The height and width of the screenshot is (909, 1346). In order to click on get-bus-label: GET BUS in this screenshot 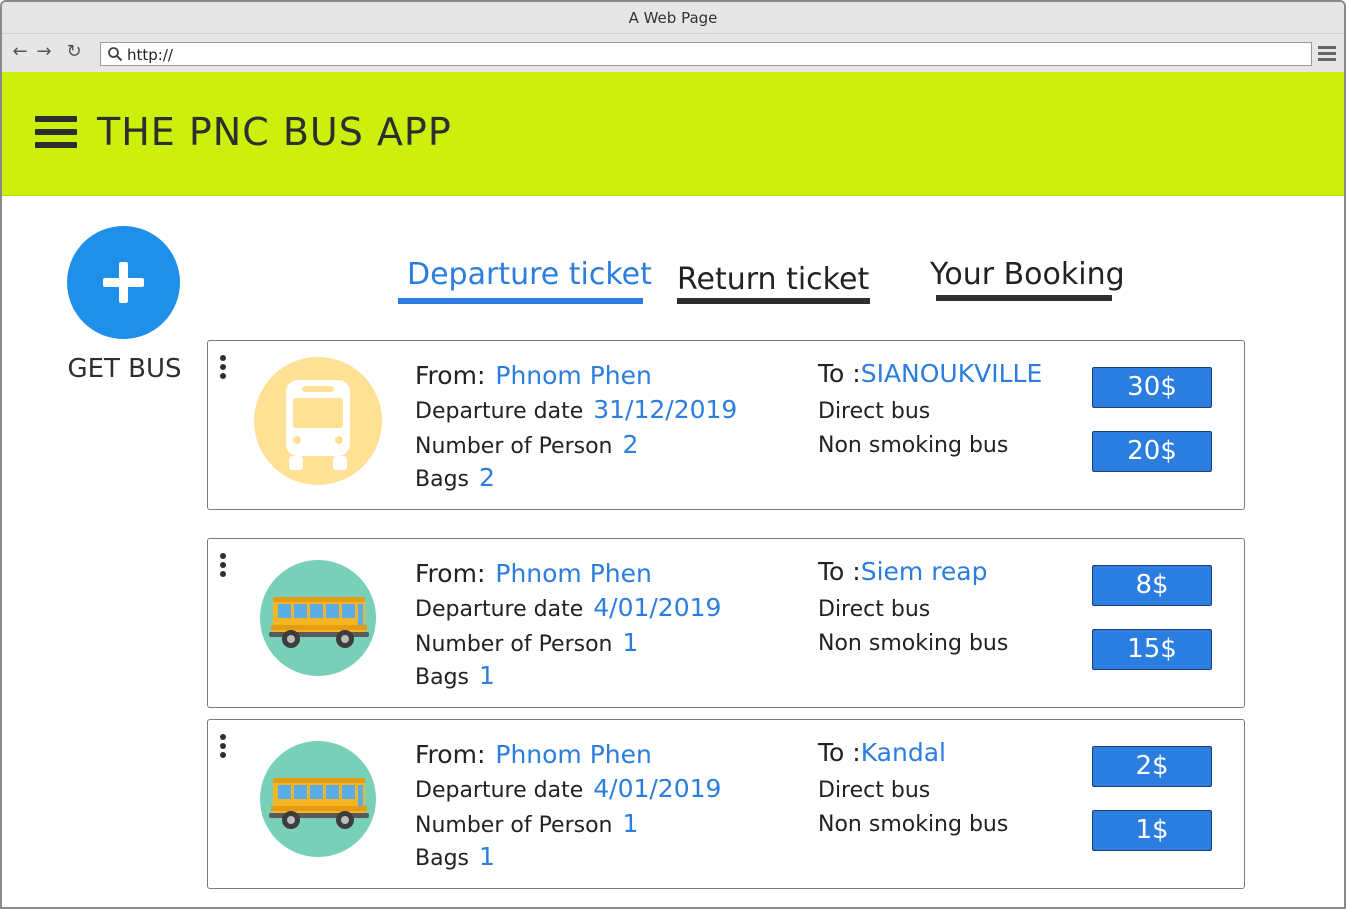, I will do `click(124, 369)`.